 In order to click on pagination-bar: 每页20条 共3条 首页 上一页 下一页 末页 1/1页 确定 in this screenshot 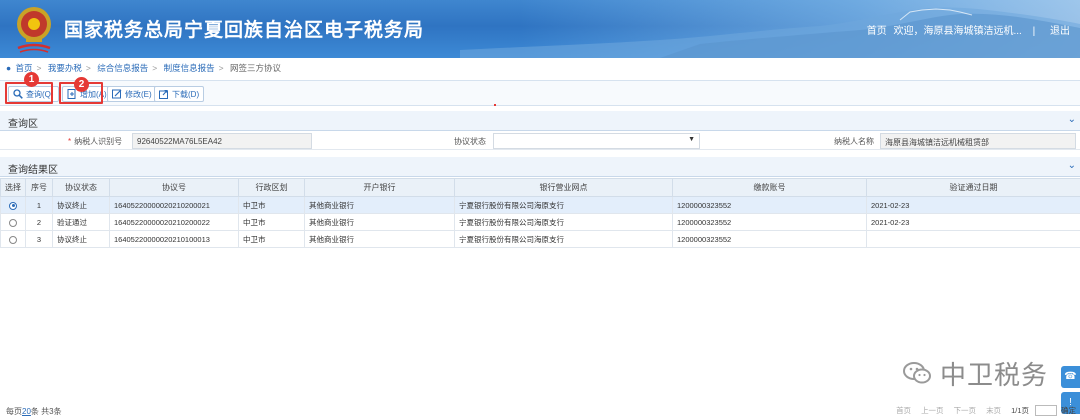, I will do `click(540, 411)`.